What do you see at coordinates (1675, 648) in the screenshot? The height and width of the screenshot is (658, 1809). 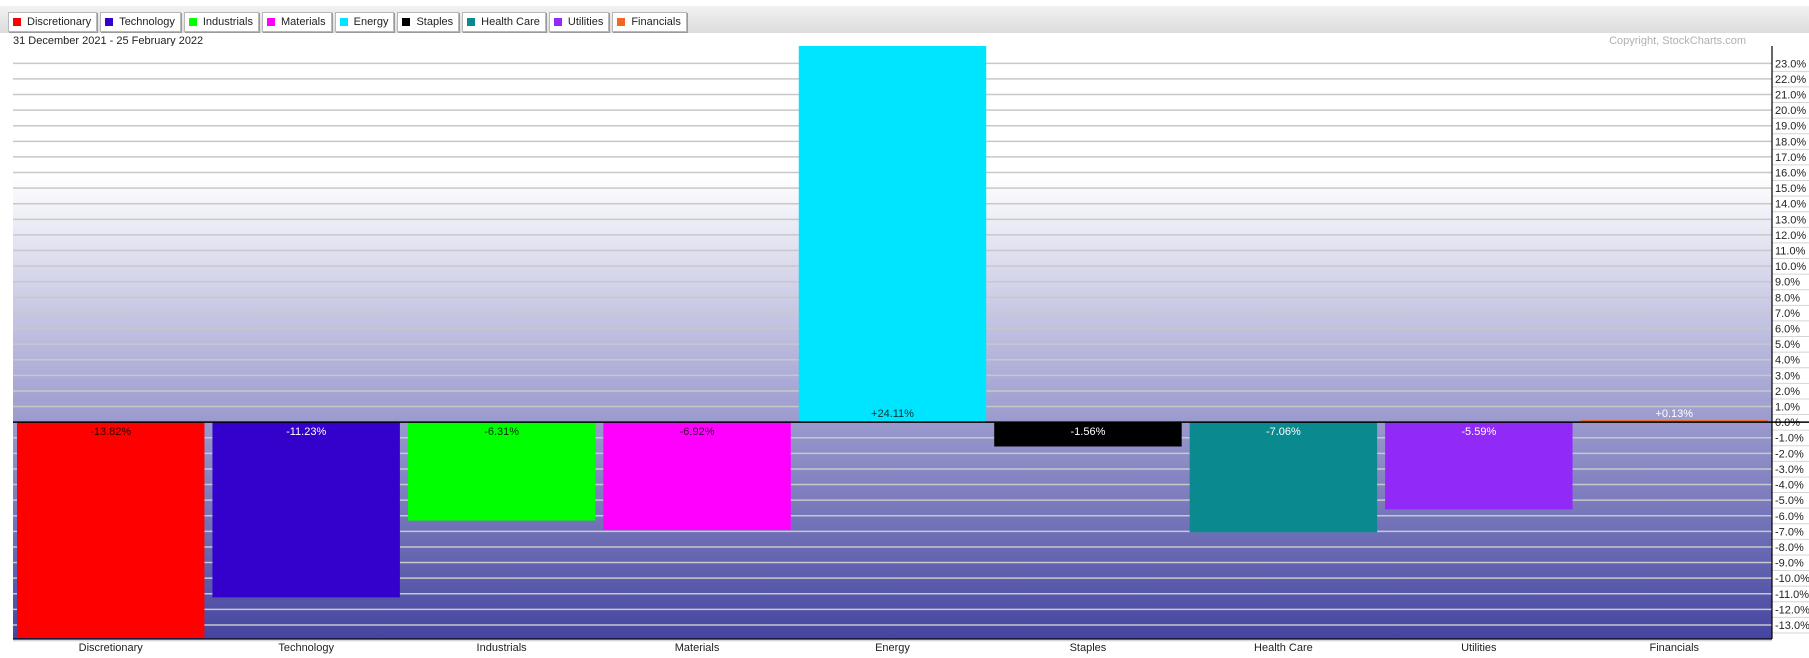 I see `x-category-label: Financials` at bounding box center [1675, 648].